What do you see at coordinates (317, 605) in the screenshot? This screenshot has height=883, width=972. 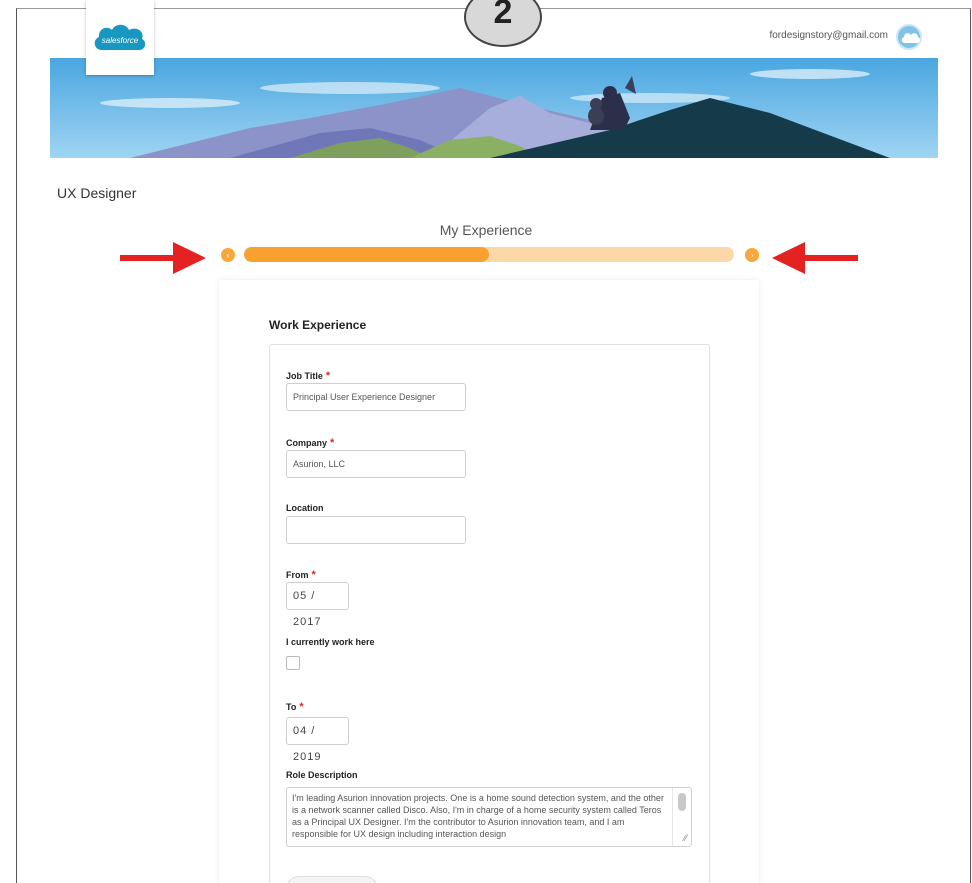 I see `from-date-input: 05 / 2017` at bounding box center [317, 605].